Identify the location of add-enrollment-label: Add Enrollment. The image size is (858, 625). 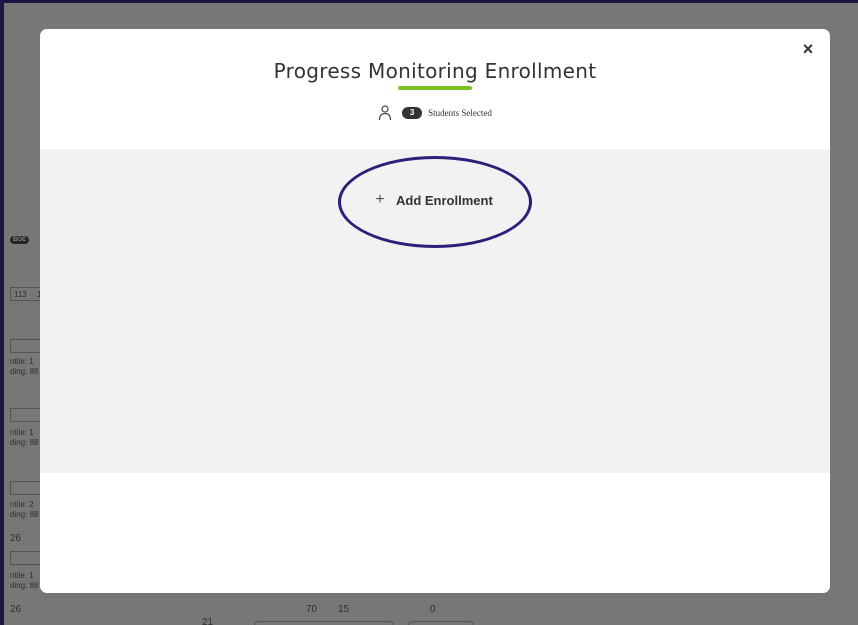
(444, 200).